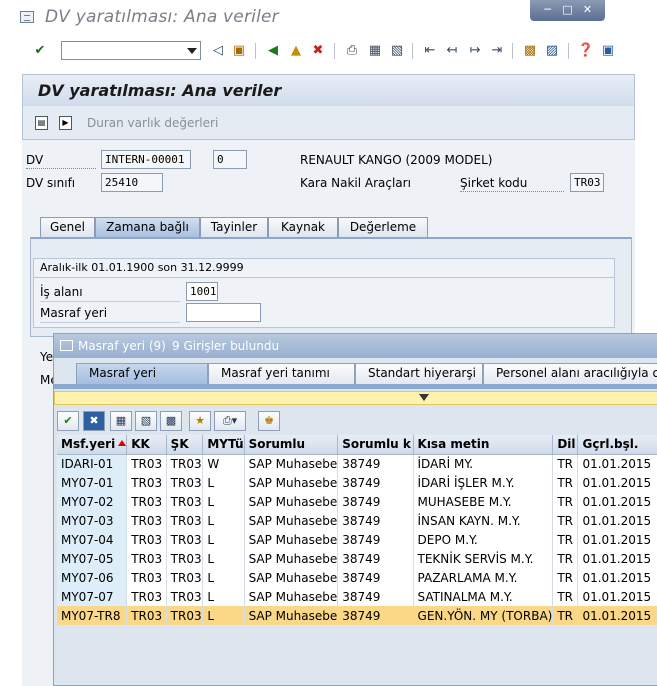 This screenshot has height=686, width=657. Describe the element at coordinates (146, 445) in the screenshot. I see `column-header-controlling-area: KK` at that location.